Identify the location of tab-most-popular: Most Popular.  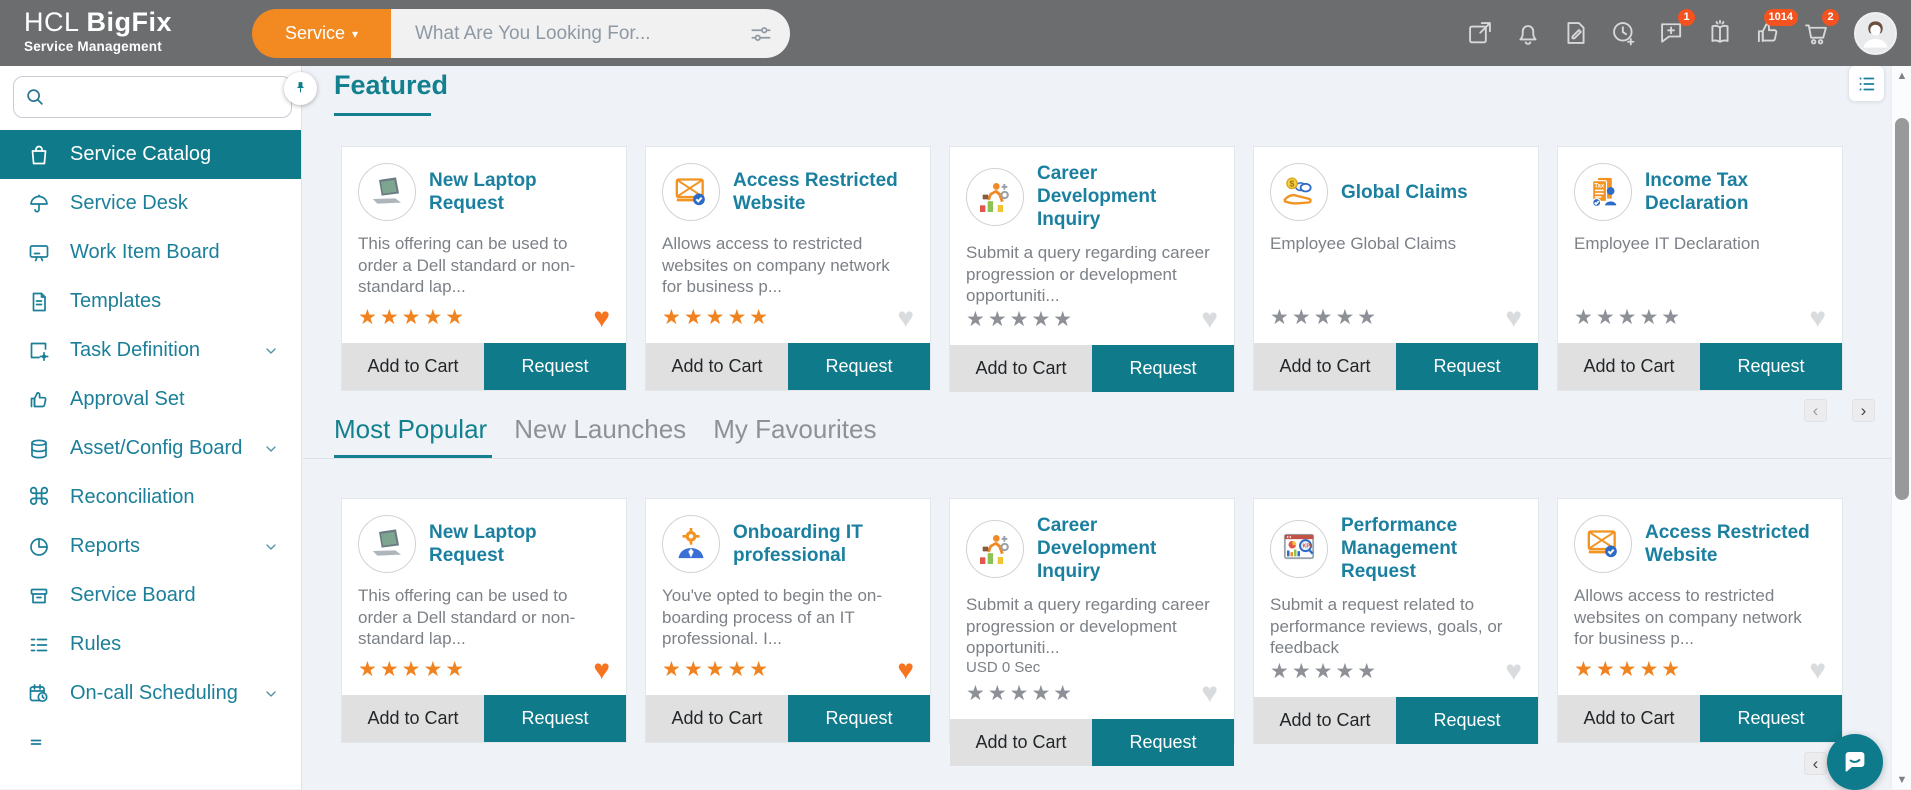
(410, 429).